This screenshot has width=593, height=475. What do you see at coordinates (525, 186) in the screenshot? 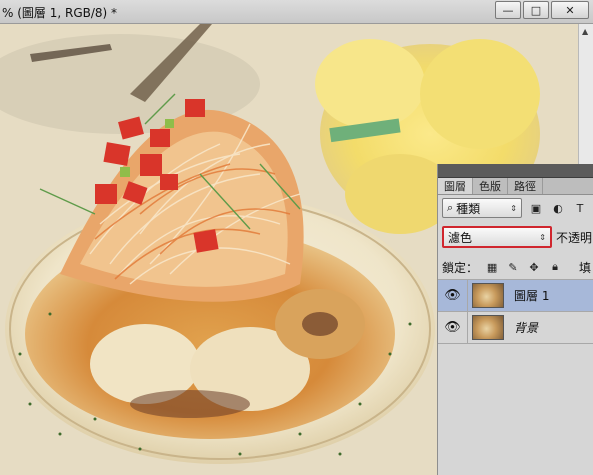
I see `tab-paths: 路徑` at bounding box center [525, 186].